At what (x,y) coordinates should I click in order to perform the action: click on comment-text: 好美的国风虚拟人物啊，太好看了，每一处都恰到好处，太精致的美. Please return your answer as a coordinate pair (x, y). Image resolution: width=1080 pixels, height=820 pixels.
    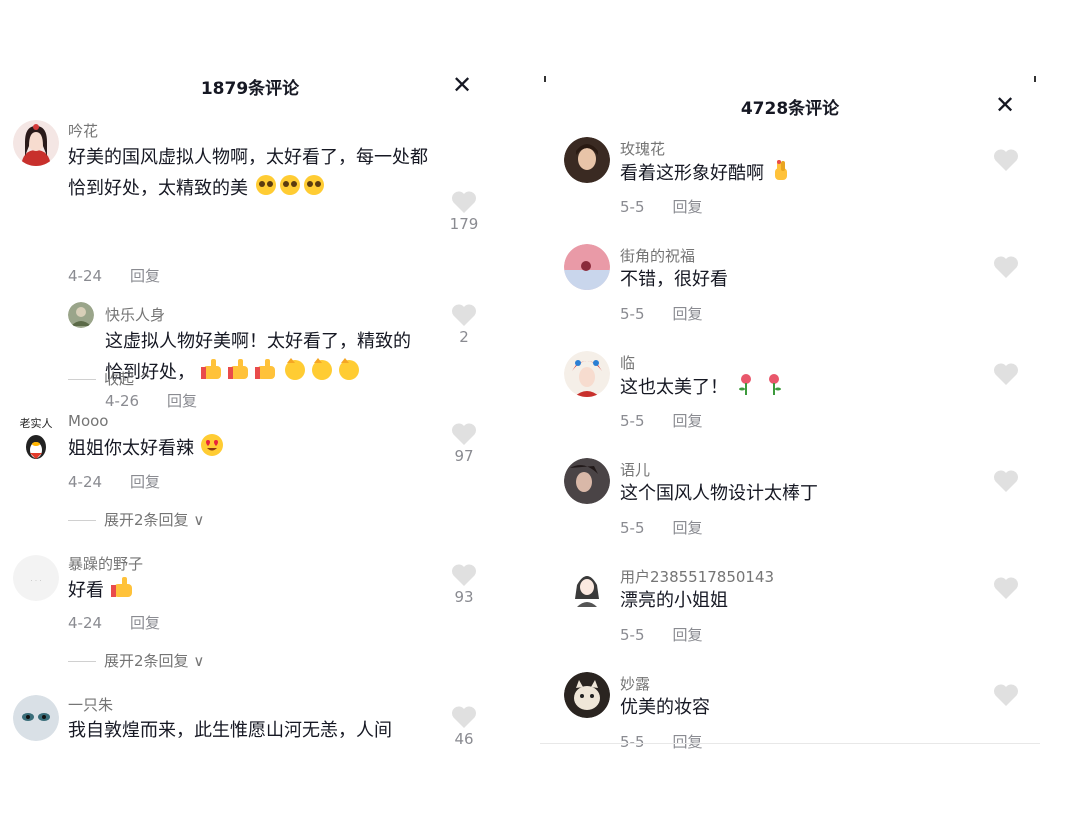
    Looking at the image, I should click on (248, 175).